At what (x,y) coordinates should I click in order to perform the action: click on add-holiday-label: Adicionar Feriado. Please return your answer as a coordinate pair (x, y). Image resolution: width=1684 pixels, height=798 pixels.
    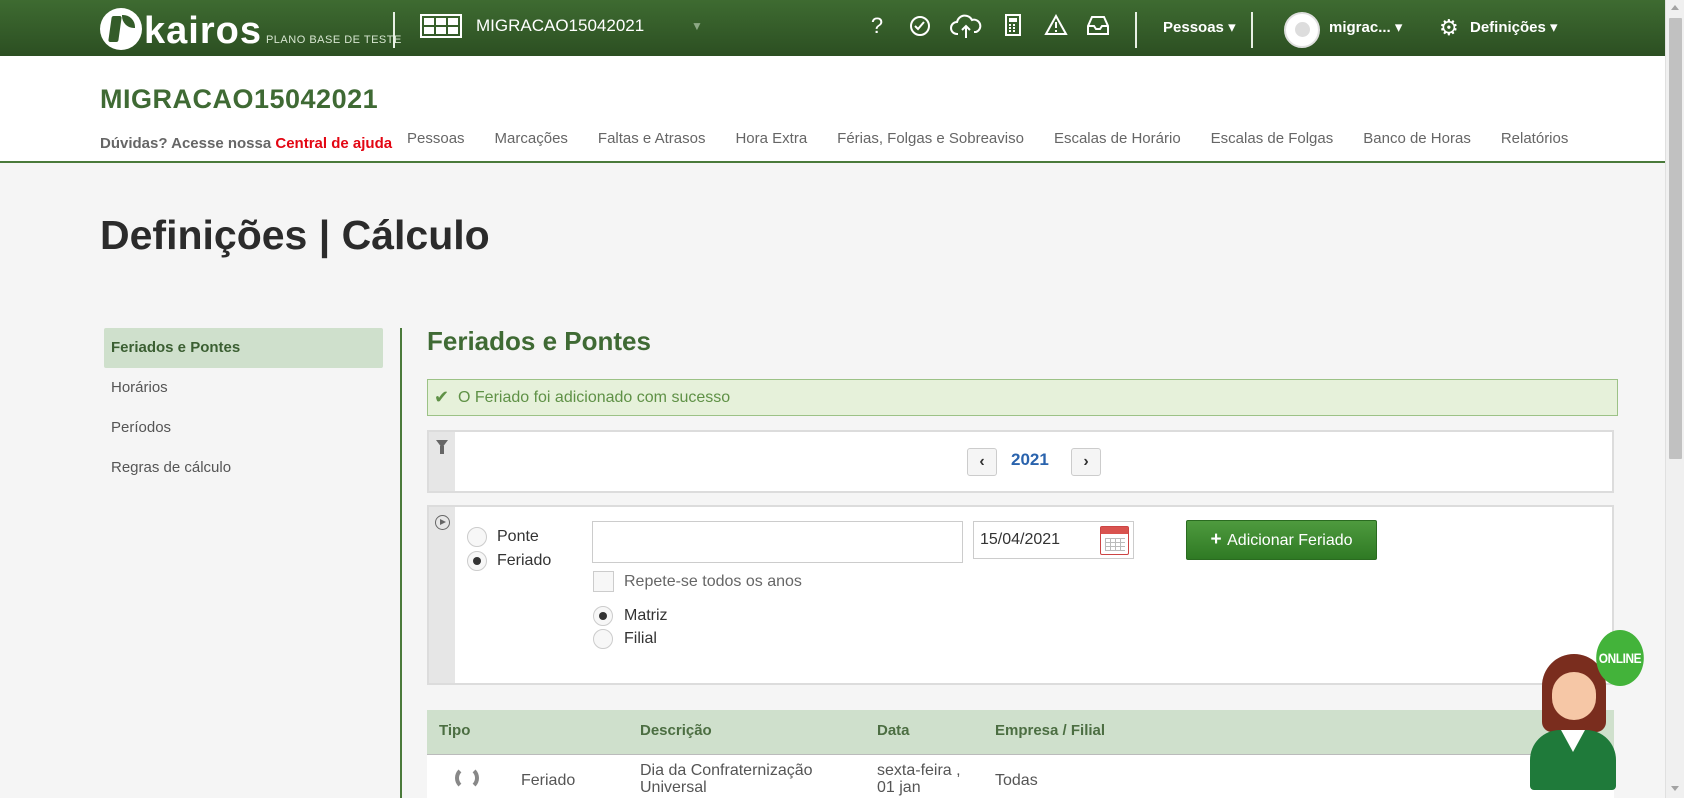
    Looking at the image, I should click on (1290, 540).